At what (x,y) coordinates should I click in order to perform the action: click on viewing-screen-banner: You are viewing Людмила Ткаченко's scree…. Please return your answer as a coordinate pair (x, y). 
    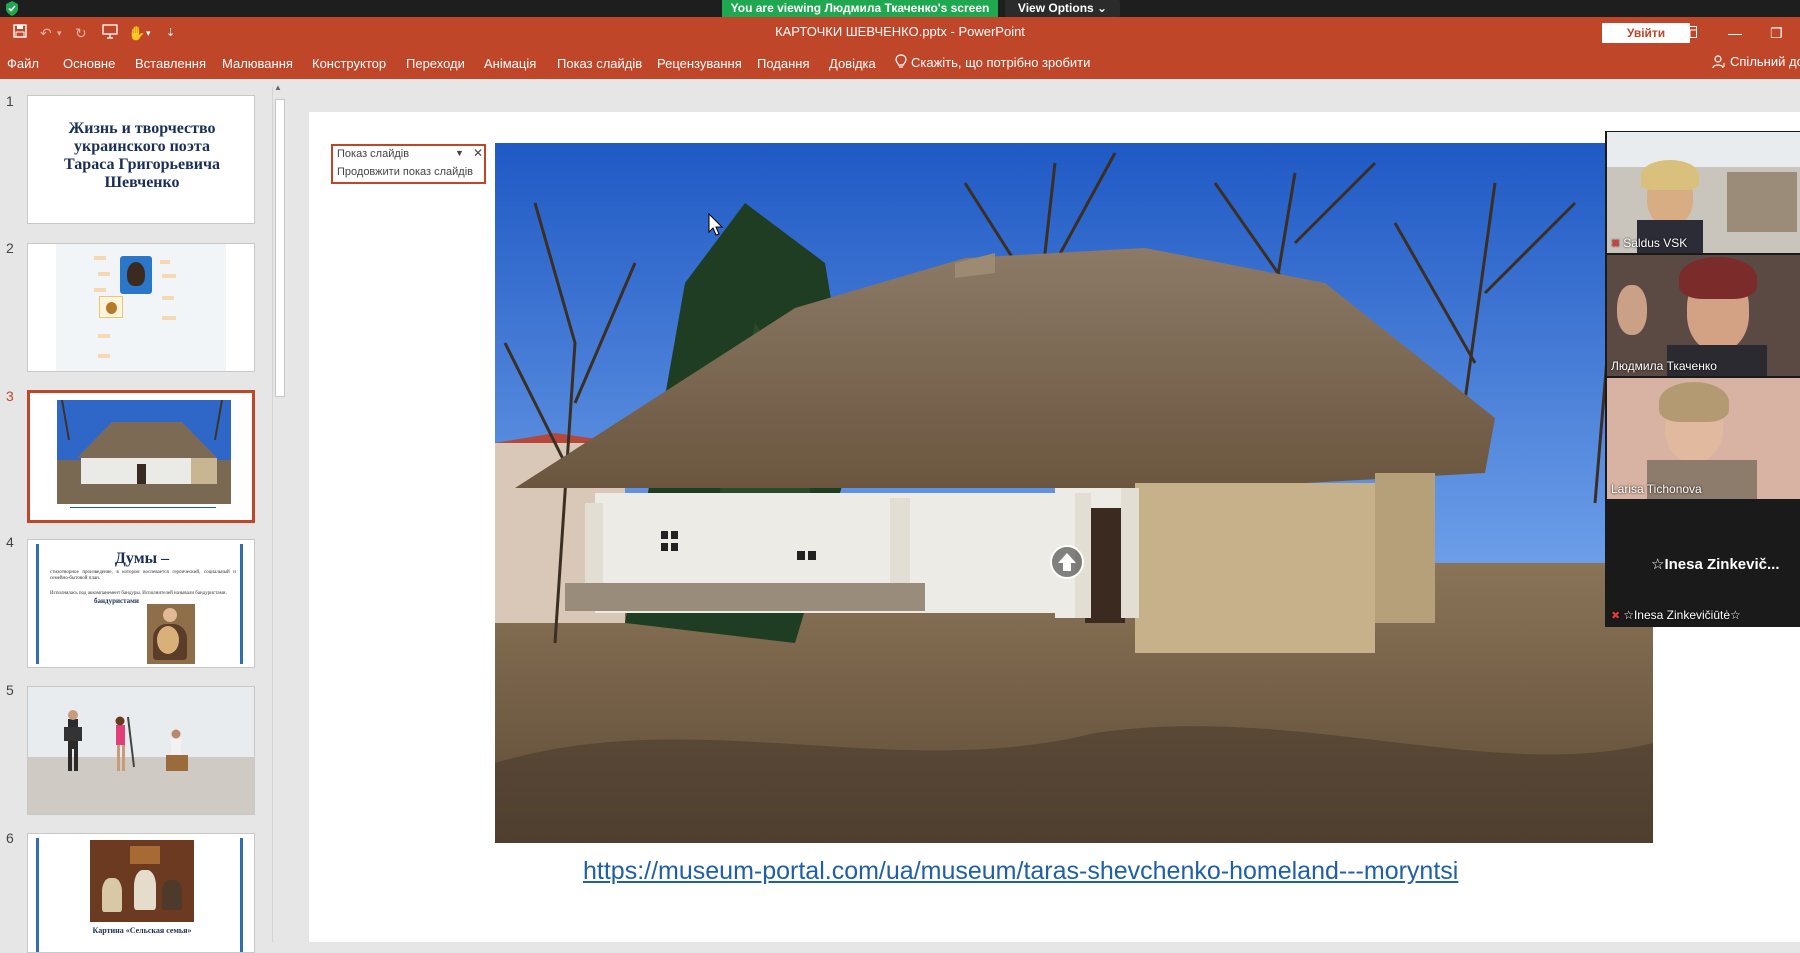
    Looking at the image, I should click on (860, 8).